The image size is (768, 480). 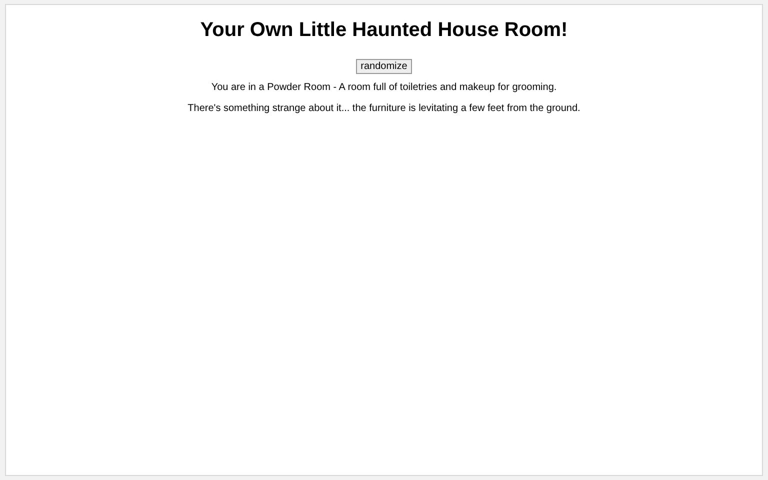 I want to click on page-title: Your Own Little Haunted House Room!, so click(x=384, y=30).